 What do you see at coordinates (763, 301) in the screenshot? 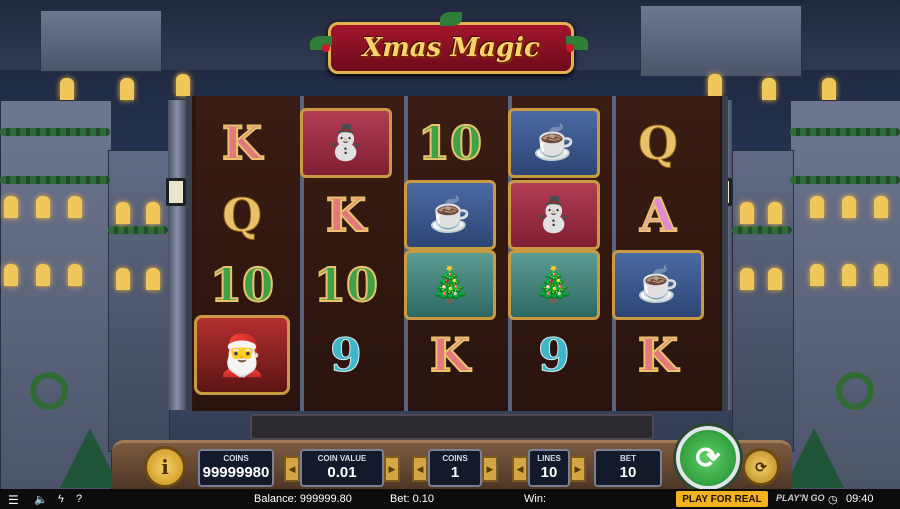
I see `building-right-side` at bounding box center [763, 301].